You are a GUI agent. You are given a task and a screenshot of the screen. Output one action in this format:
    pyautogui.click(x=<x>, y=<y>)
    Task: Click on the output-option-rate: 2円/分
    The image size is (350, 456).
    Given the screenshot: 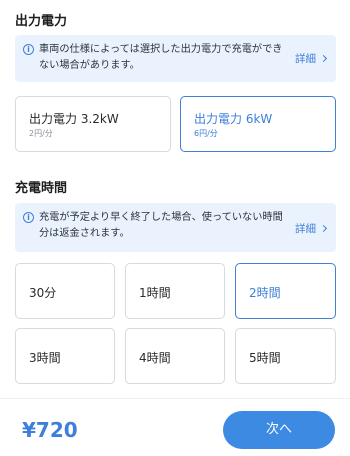 What is the action you would take?
    pyautogui.click(x=41, y=133)
    